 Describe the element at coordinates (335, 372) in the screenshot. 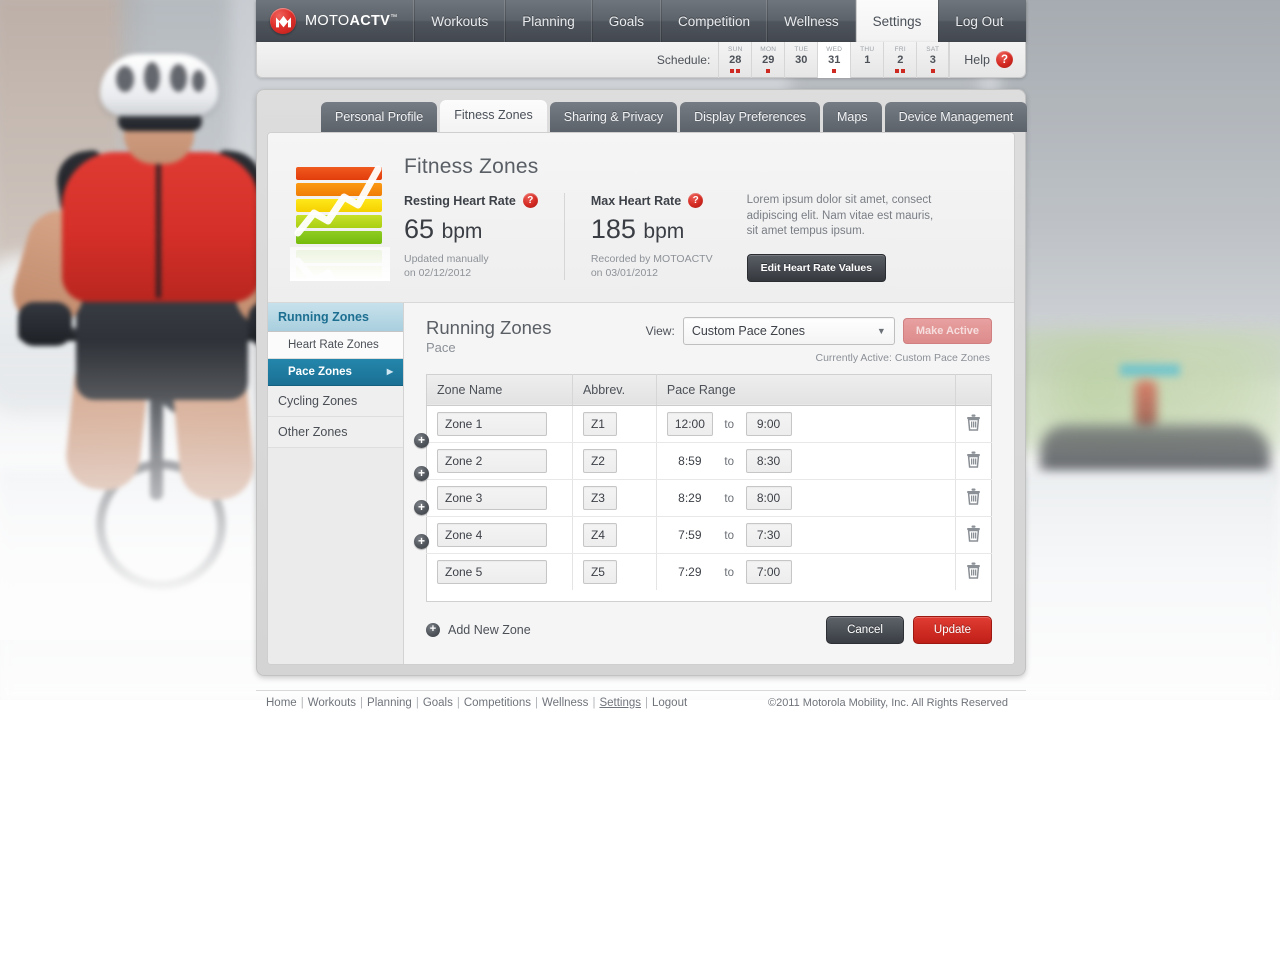

I see `sidebar-item-pace-zones: Pace Zones ▶` at that location.